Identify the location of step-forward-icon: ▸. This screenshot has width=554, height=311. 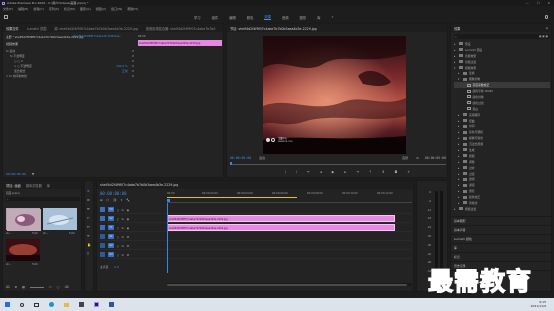
(345, 172).